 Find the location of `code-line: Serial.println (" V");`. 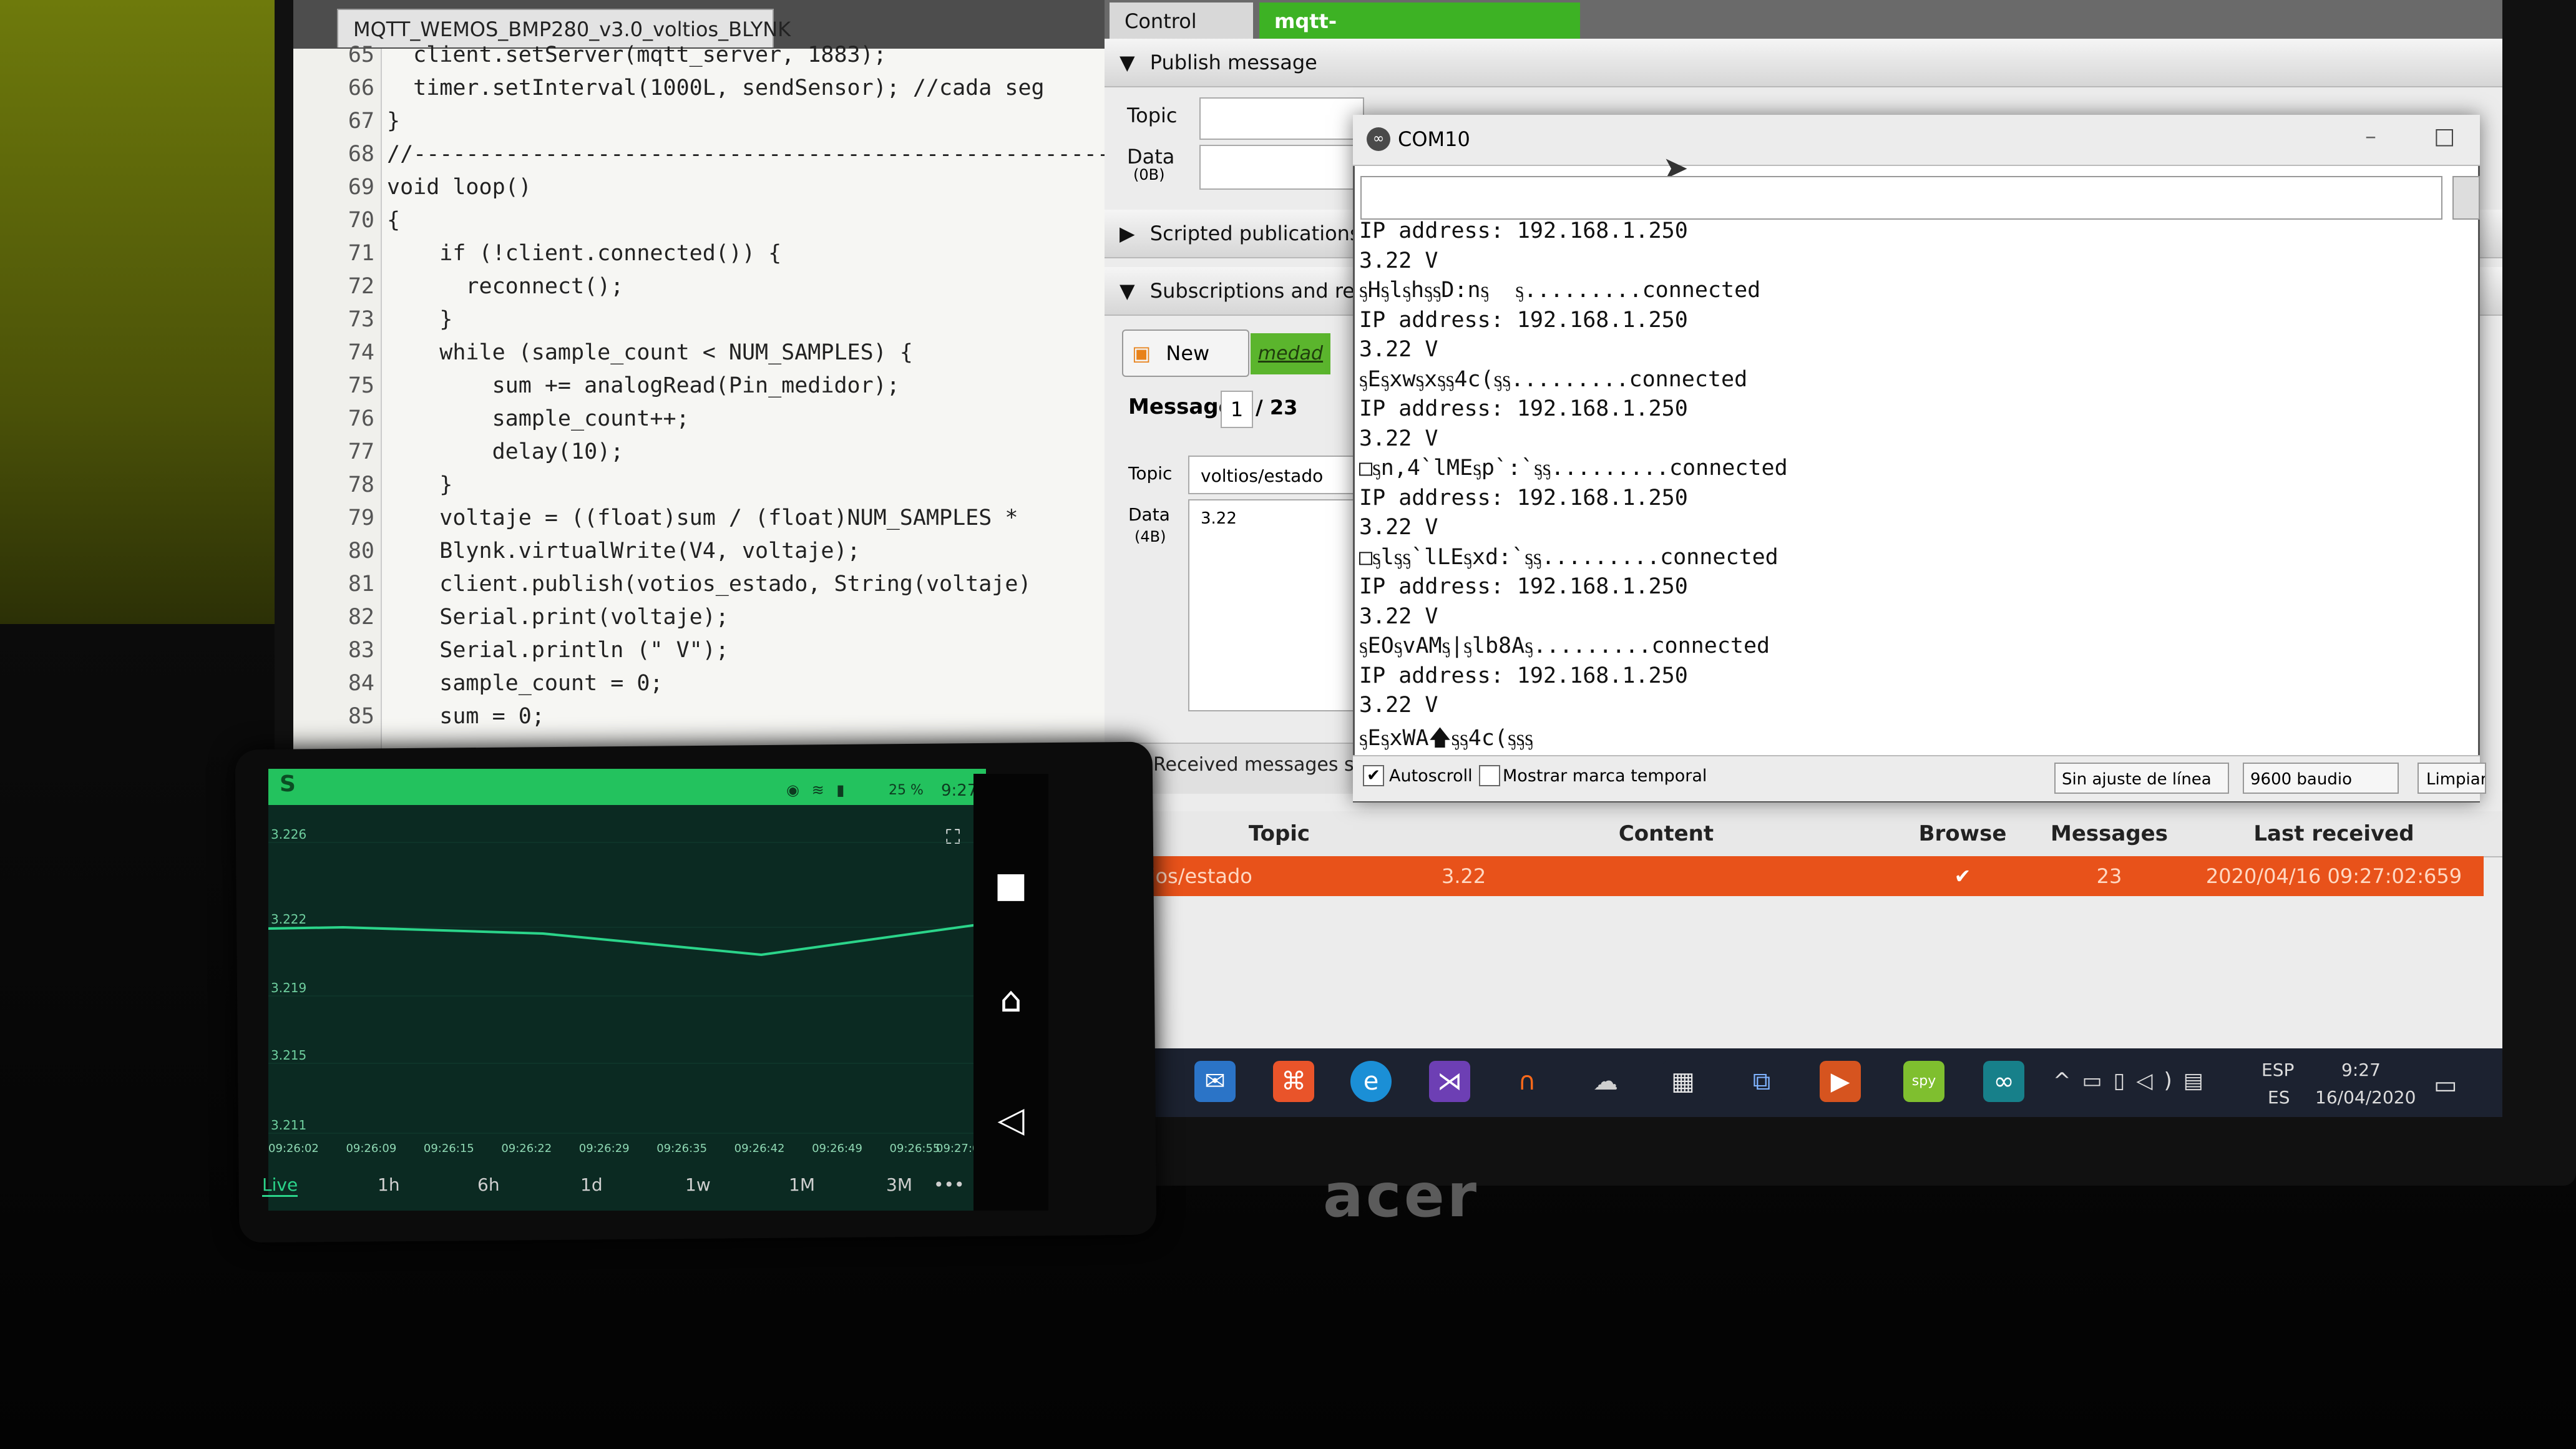

code-line: Serial.println (" V"); is located at coordinates (558, 650).